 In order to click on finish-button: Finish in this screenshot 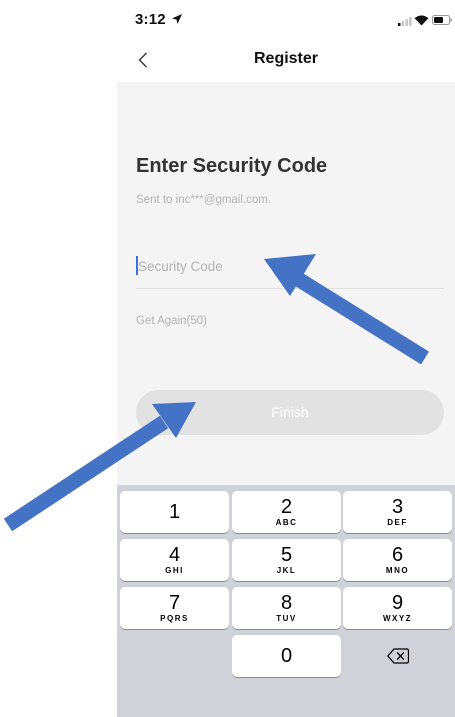, I will do `click(290, 412)`.